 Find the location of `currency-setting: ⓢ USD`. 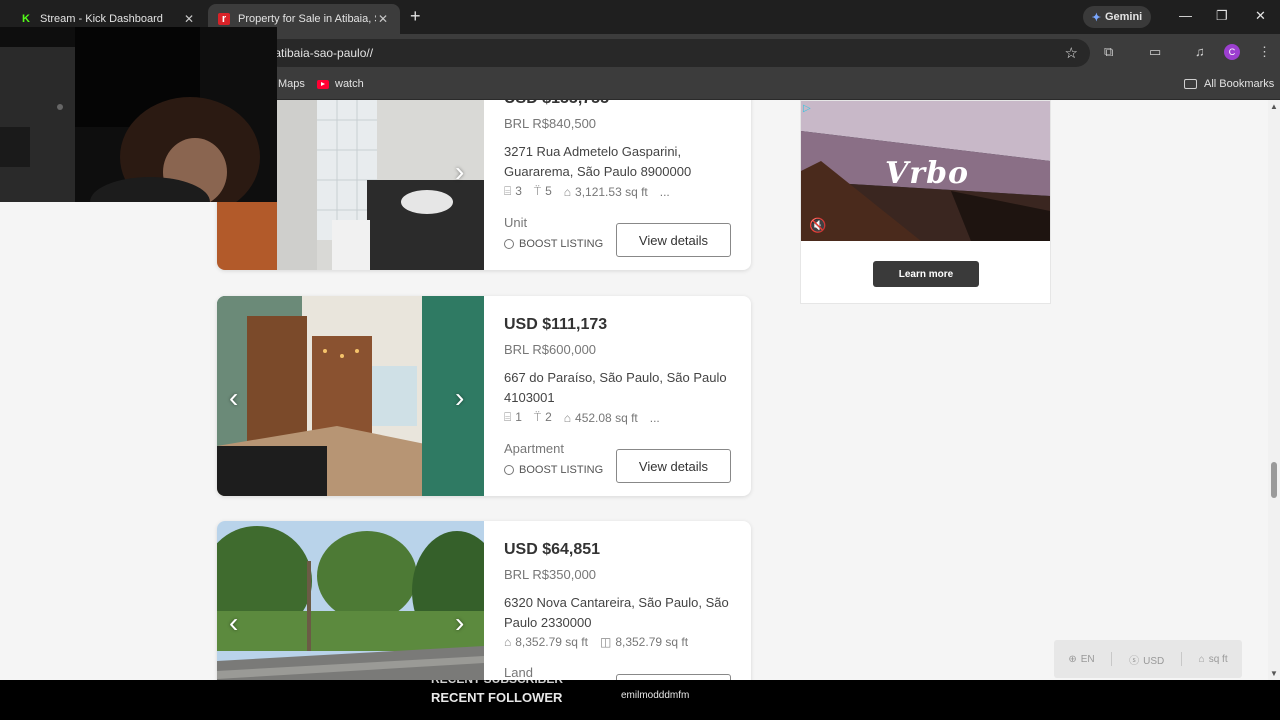

currency-setting: ⓢ USD is located at coordinates (1146, 659).